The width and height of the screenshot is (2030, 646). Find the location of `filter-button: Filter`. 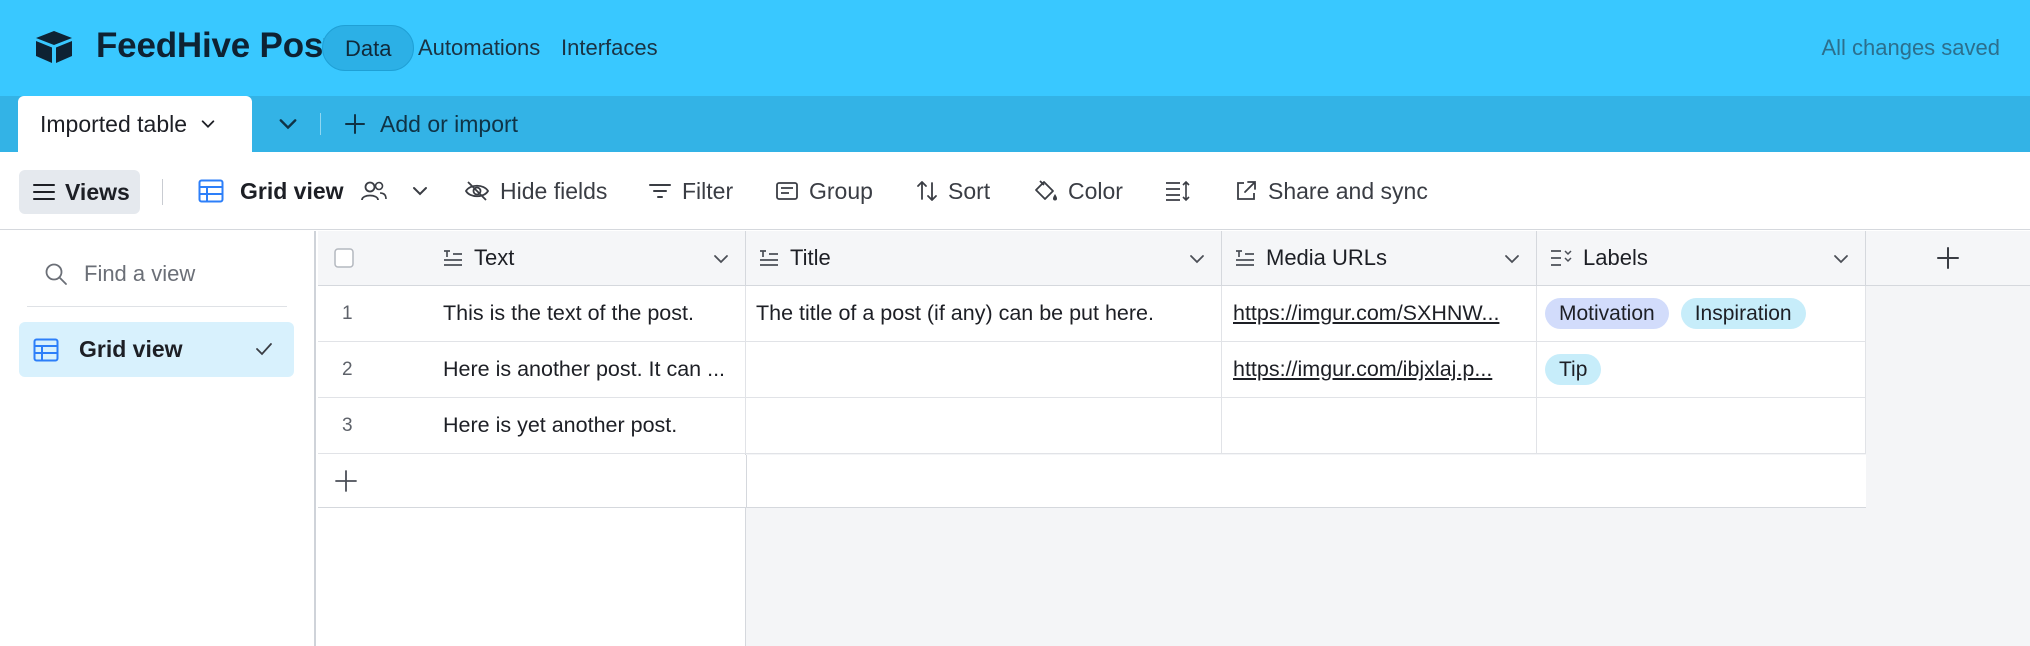

filter-button: Filter is located at coordinates (690, 191).